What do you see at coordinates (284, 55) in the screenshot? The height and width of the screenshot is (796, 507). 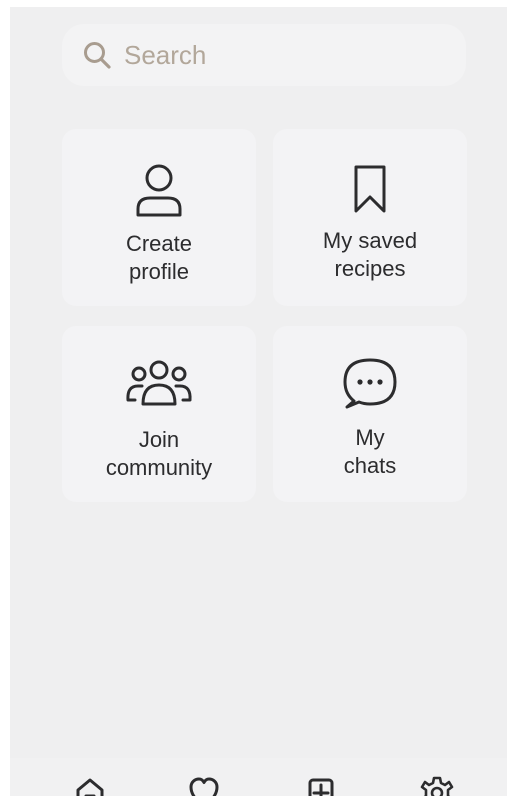 I see `search-input` at bounding box center [284, 55].